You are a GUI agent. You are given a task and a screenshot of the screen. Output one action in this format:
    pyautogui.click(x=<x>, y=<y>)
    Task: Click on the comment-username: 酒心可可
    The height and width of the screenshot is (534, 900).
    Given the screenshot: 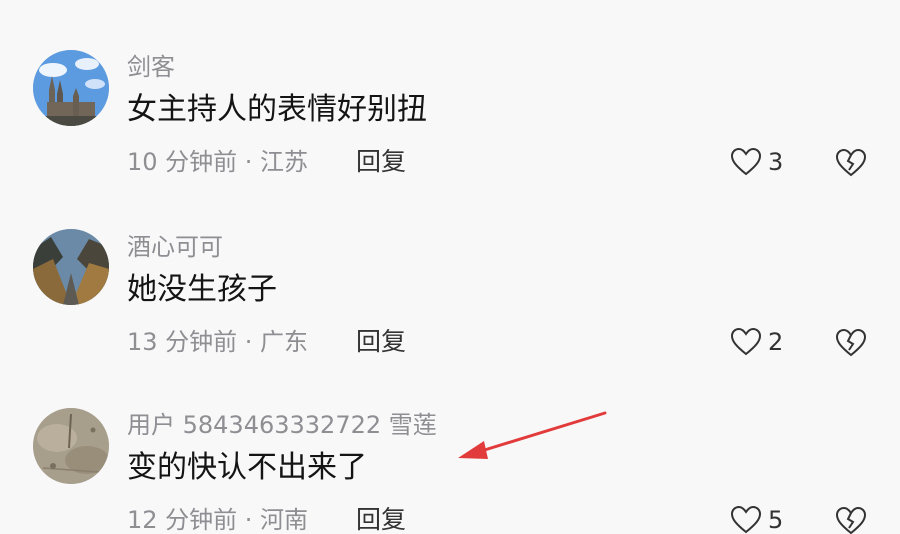 What is the action you would take?
    pyautogui.click(x=175, y=247)
    